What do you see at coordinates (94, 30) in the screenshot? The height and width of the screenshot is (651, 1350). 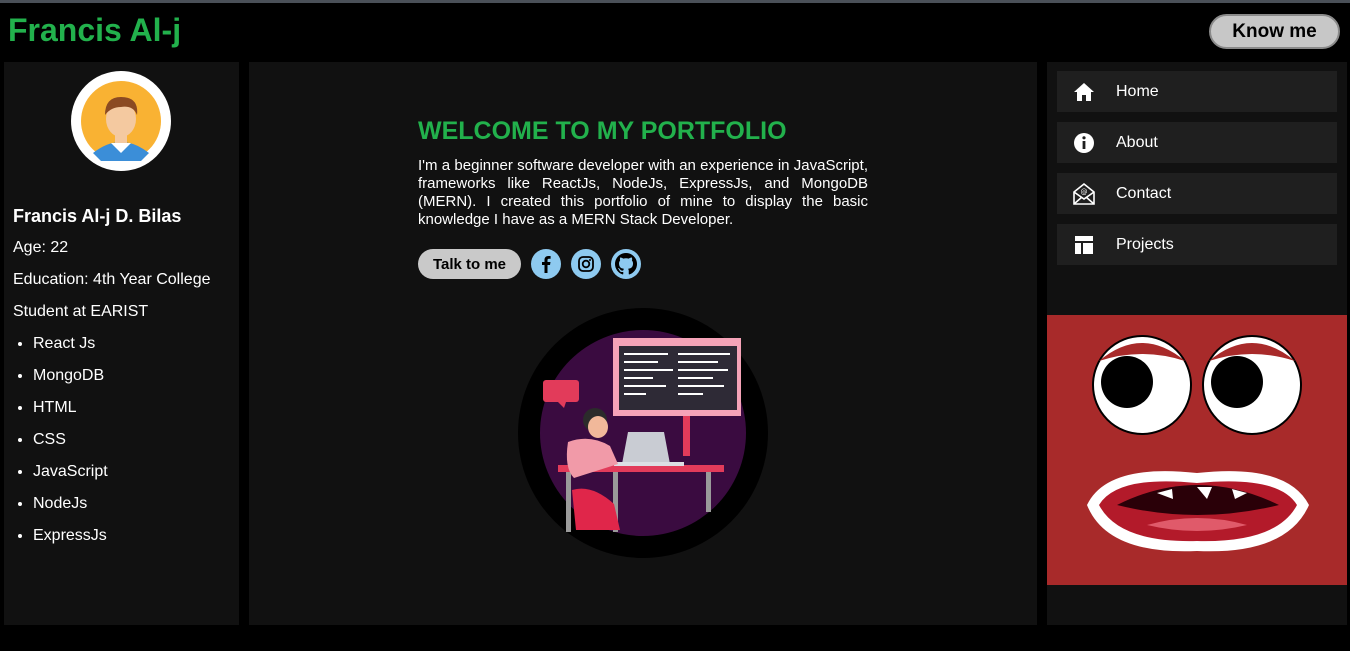 I see `site-brand: Francis Al-j` at bounding box center [94, 30].